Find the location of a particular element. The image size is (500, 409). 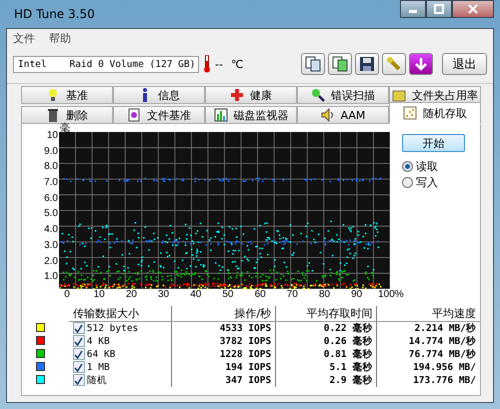

x-axis-label: 90 is located at coordinates (357, 294).